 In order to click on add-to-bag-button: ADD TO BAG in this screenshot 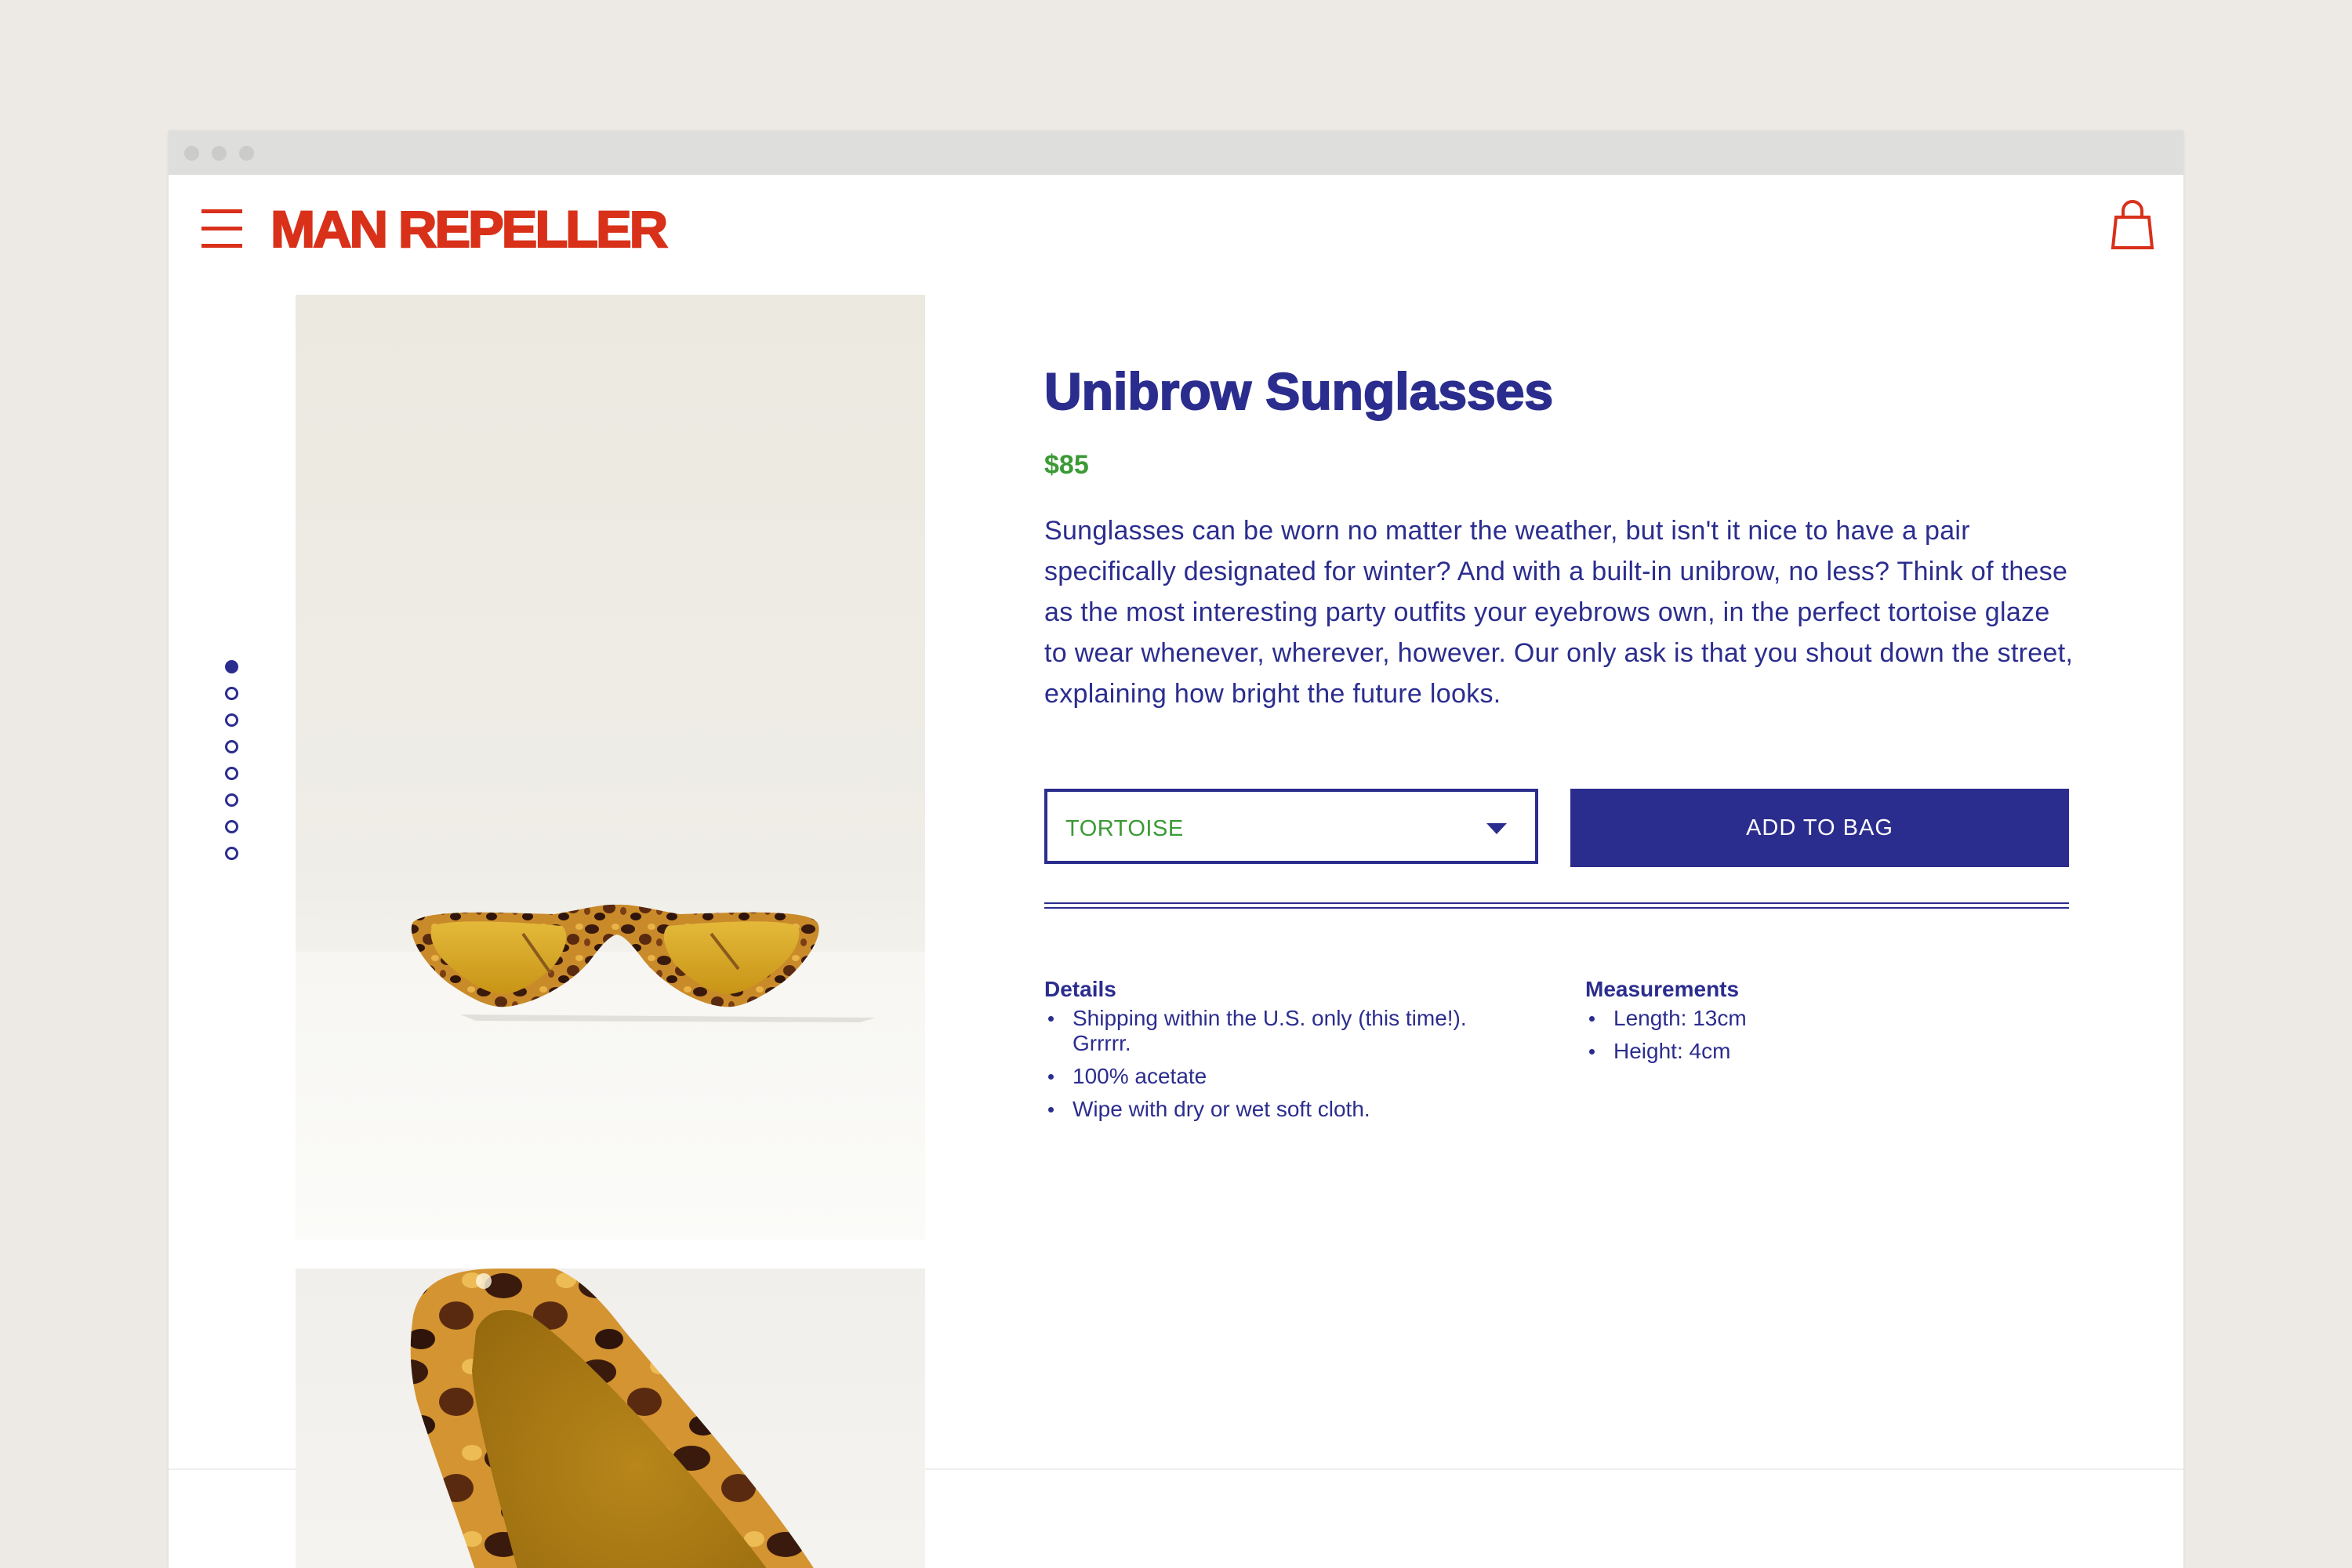, I will do `click(1819, 828)`.